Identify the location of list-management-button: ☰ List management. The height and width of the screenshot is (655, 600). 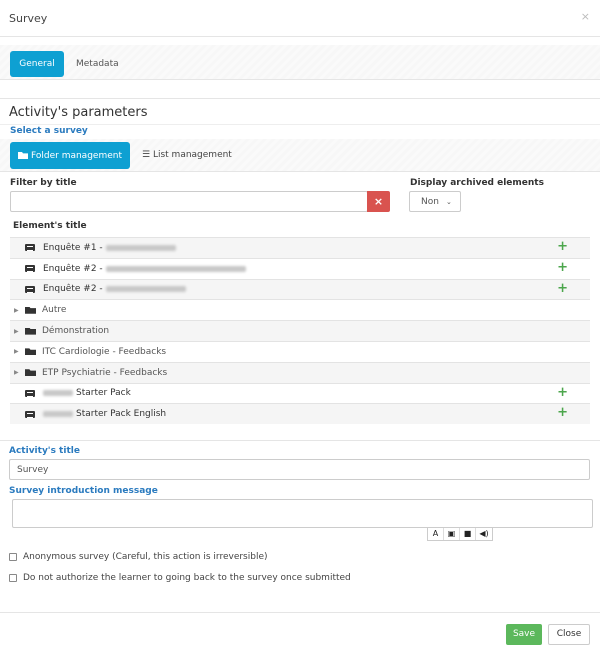
(187, 155).